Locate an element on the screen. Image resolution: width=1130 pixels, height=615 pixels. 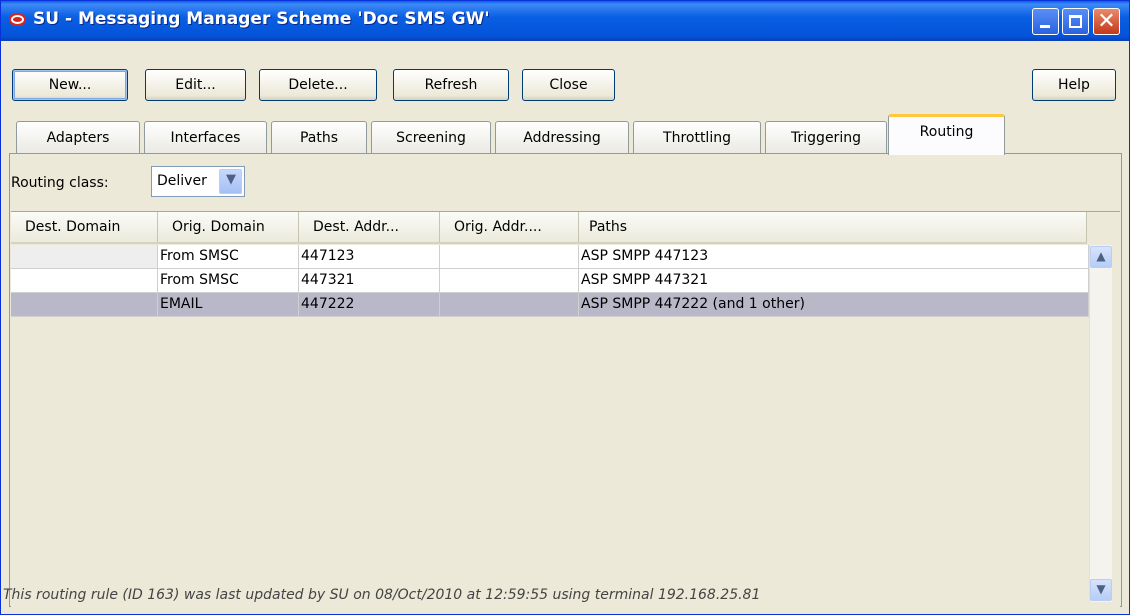
tab-throttling: Throttling is located at coordinates (697, 137).